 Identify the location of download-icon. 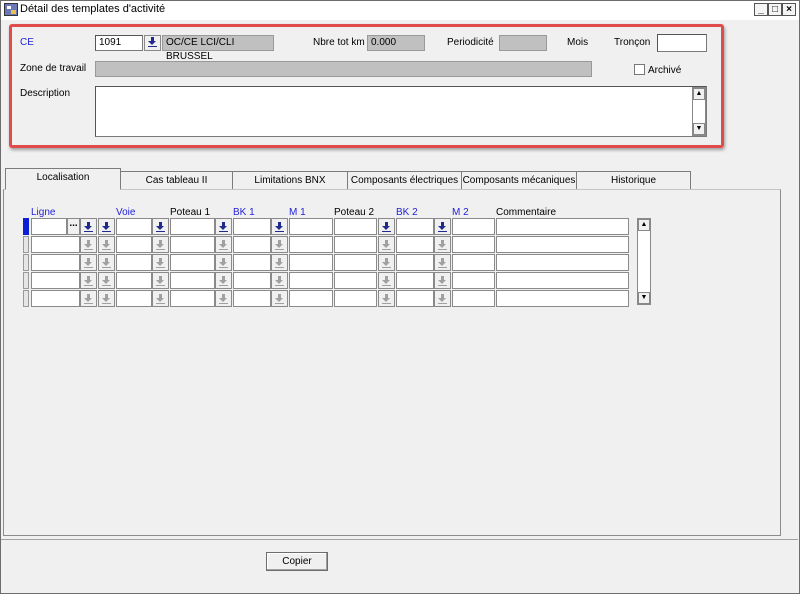
(442, 262).